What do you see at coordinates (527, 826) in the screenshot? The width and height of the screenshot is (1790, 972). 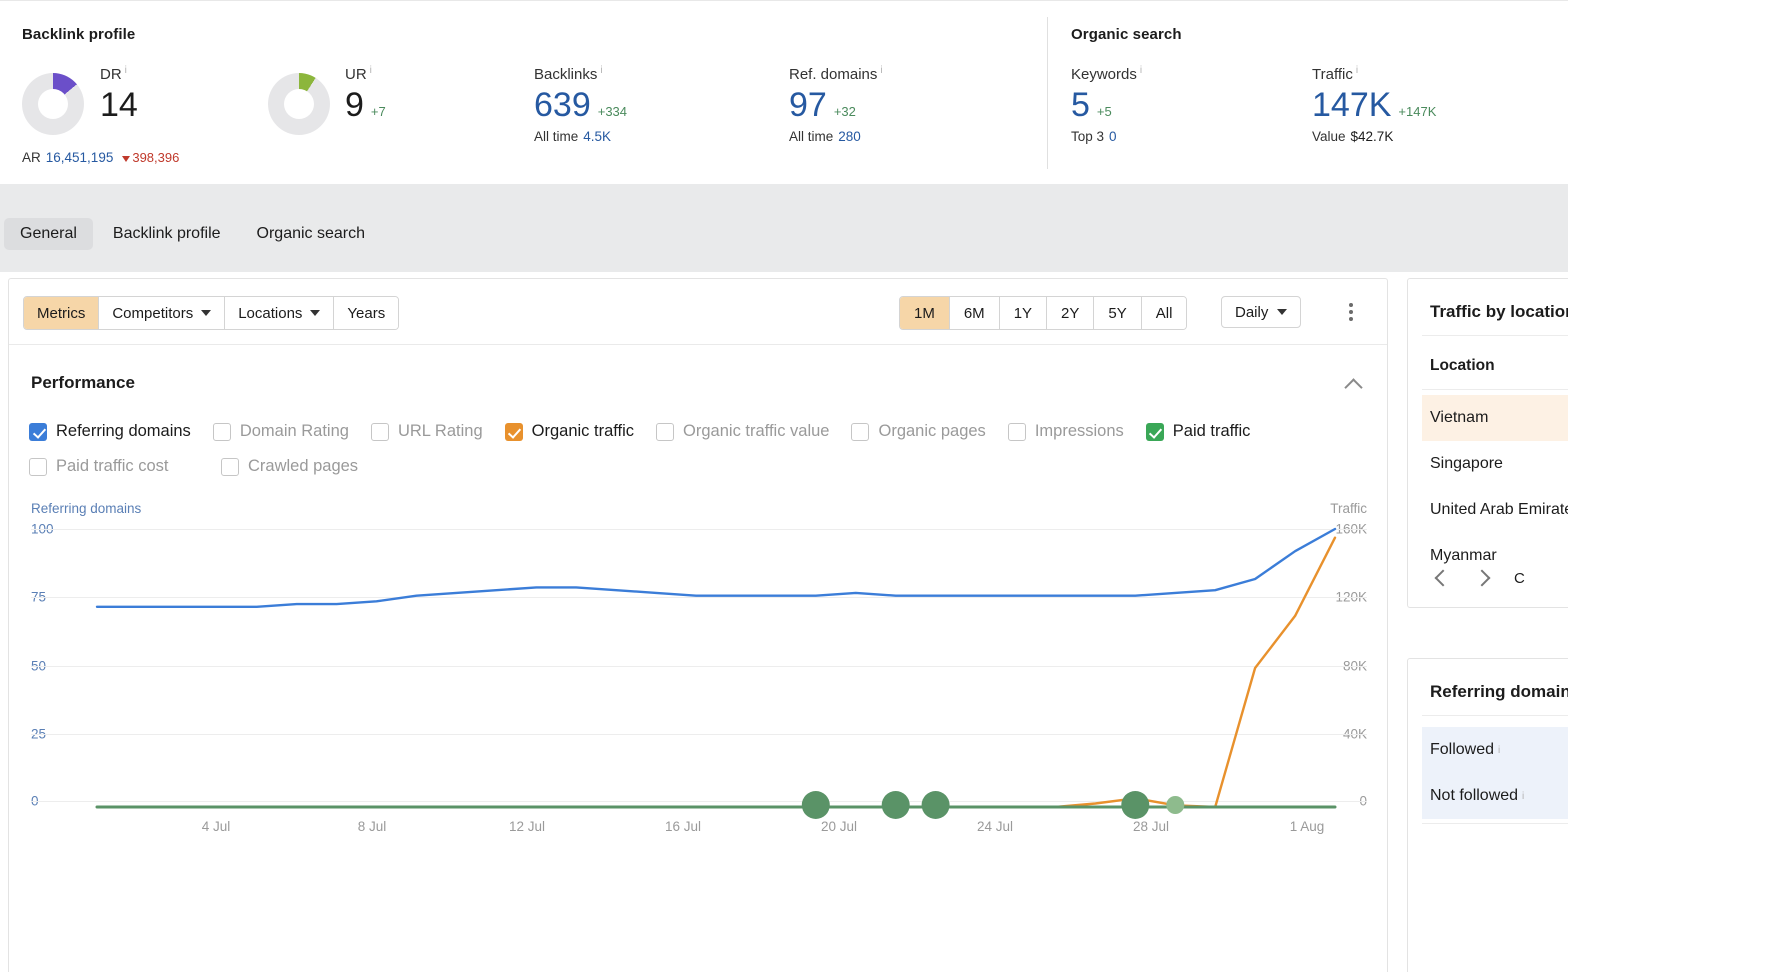 I see `x-tick: 12 Jul` at bounding box center [527, 826].